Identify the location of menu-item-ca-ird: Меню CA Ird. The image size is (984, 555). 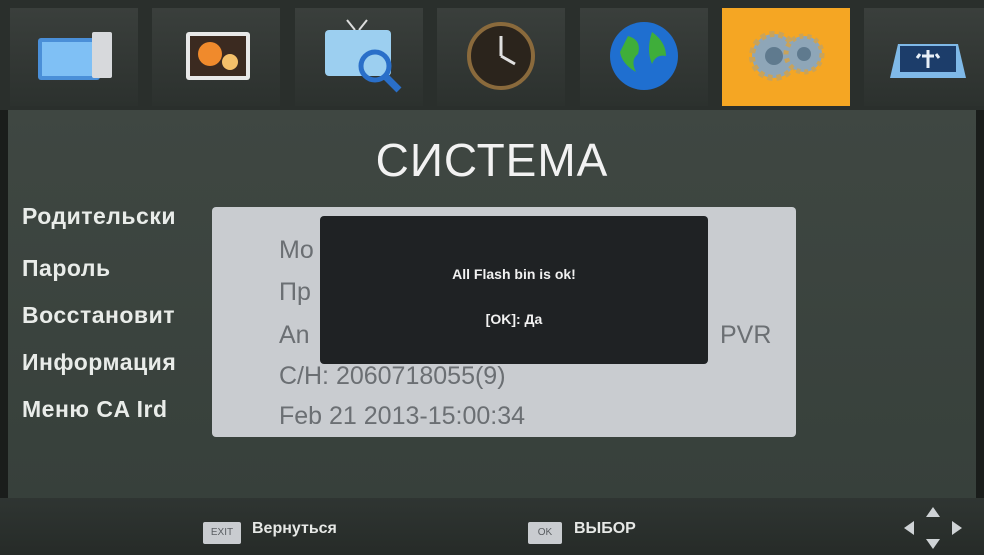
(95, 409).